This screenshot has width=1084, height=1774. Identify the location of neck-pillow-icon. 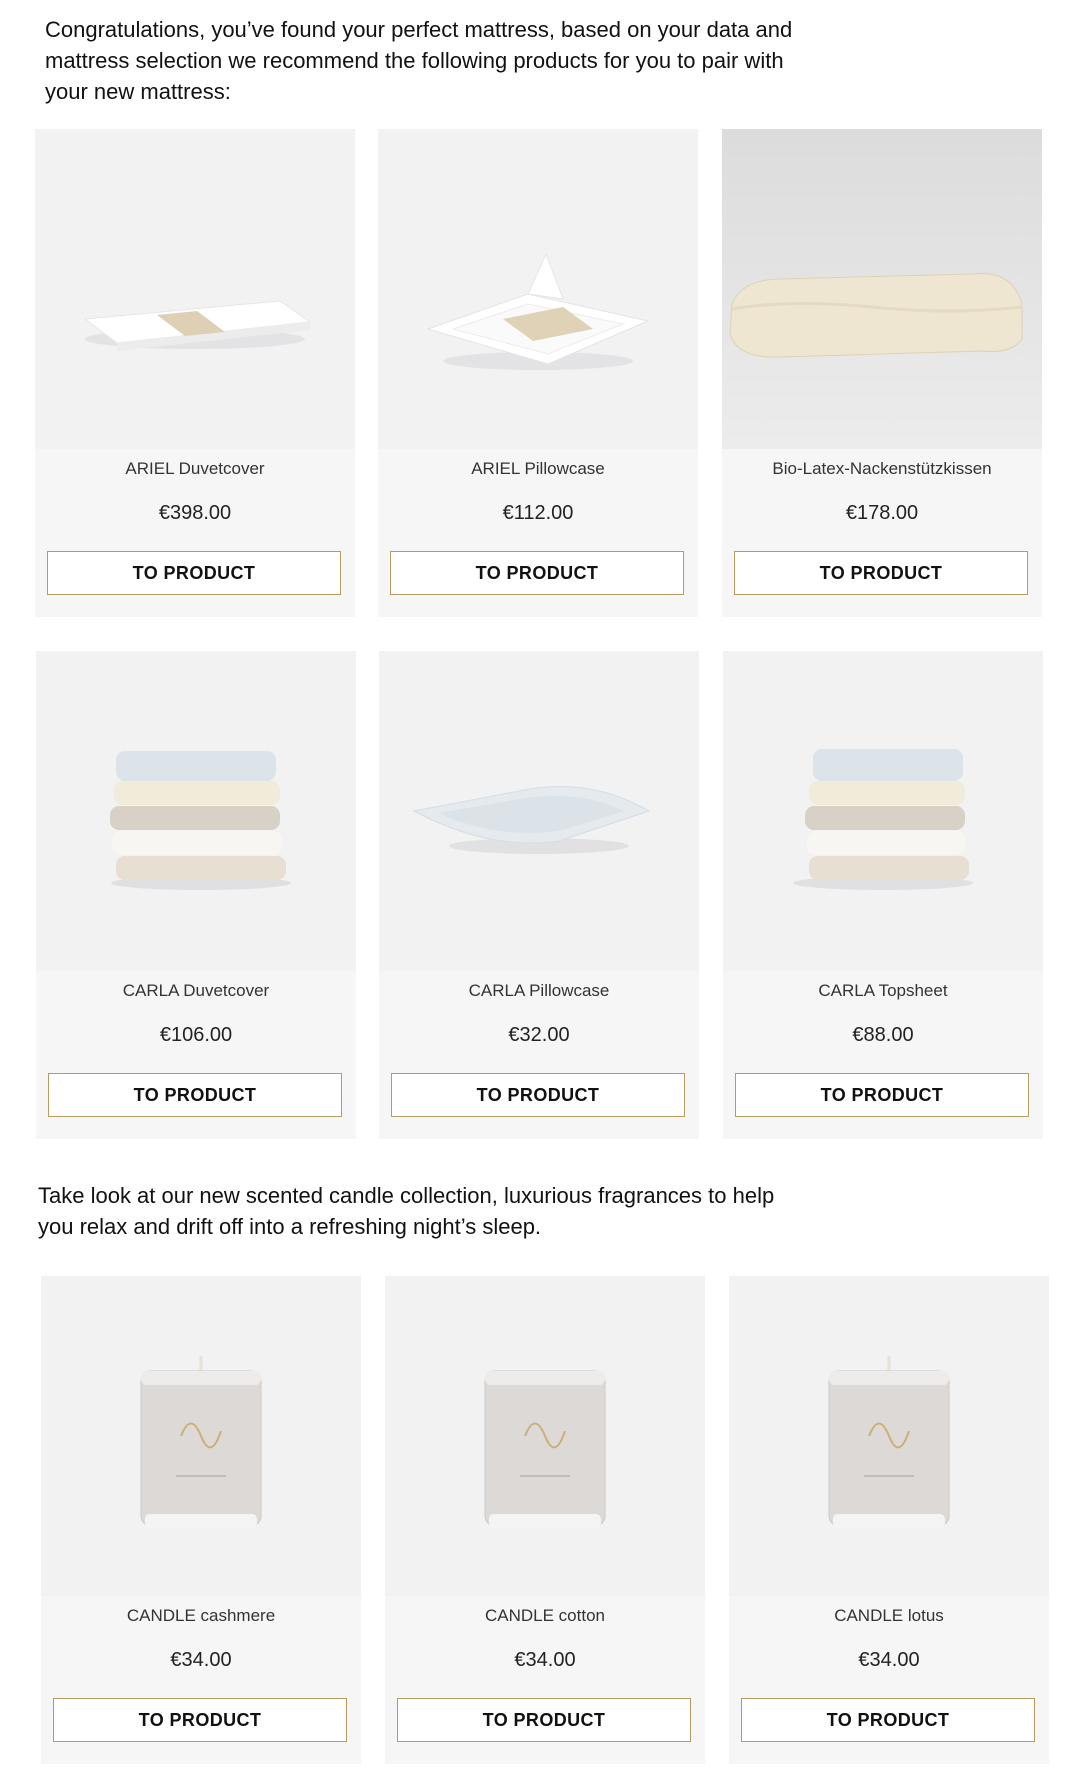
(882, 289).